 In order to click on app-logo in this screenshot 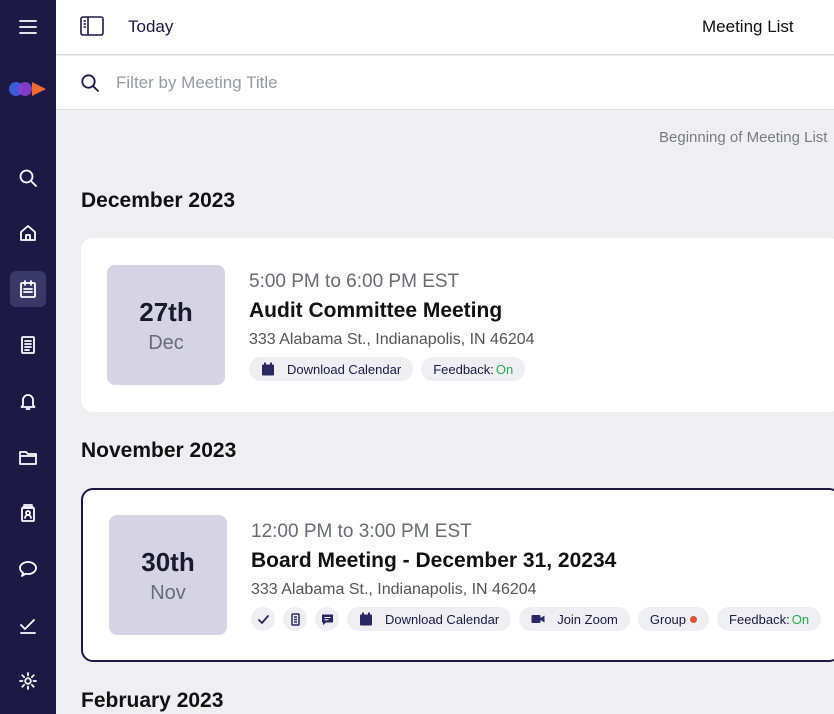, I will do `click(27, 89)`.